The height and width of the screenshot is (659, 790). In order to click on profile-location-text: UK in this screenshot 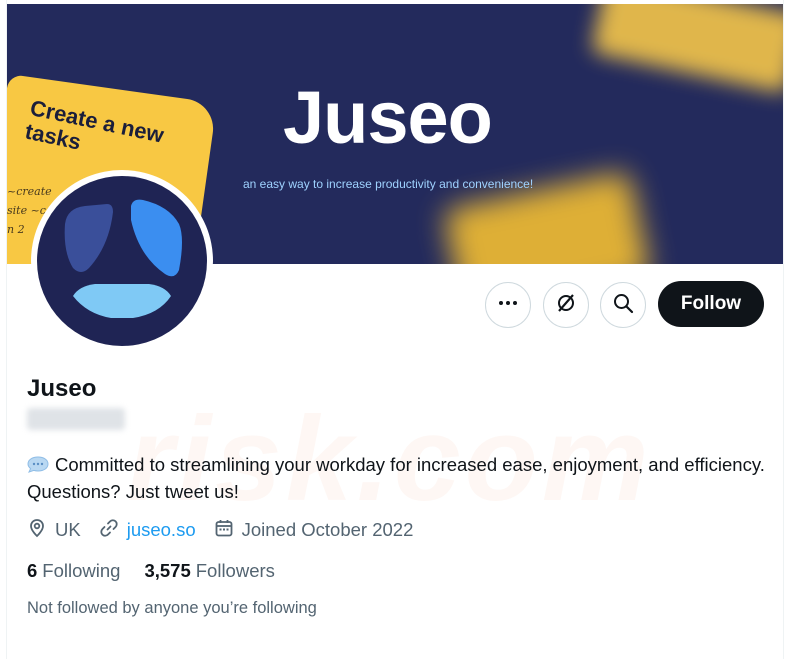, I will do `click(68, 529)`.